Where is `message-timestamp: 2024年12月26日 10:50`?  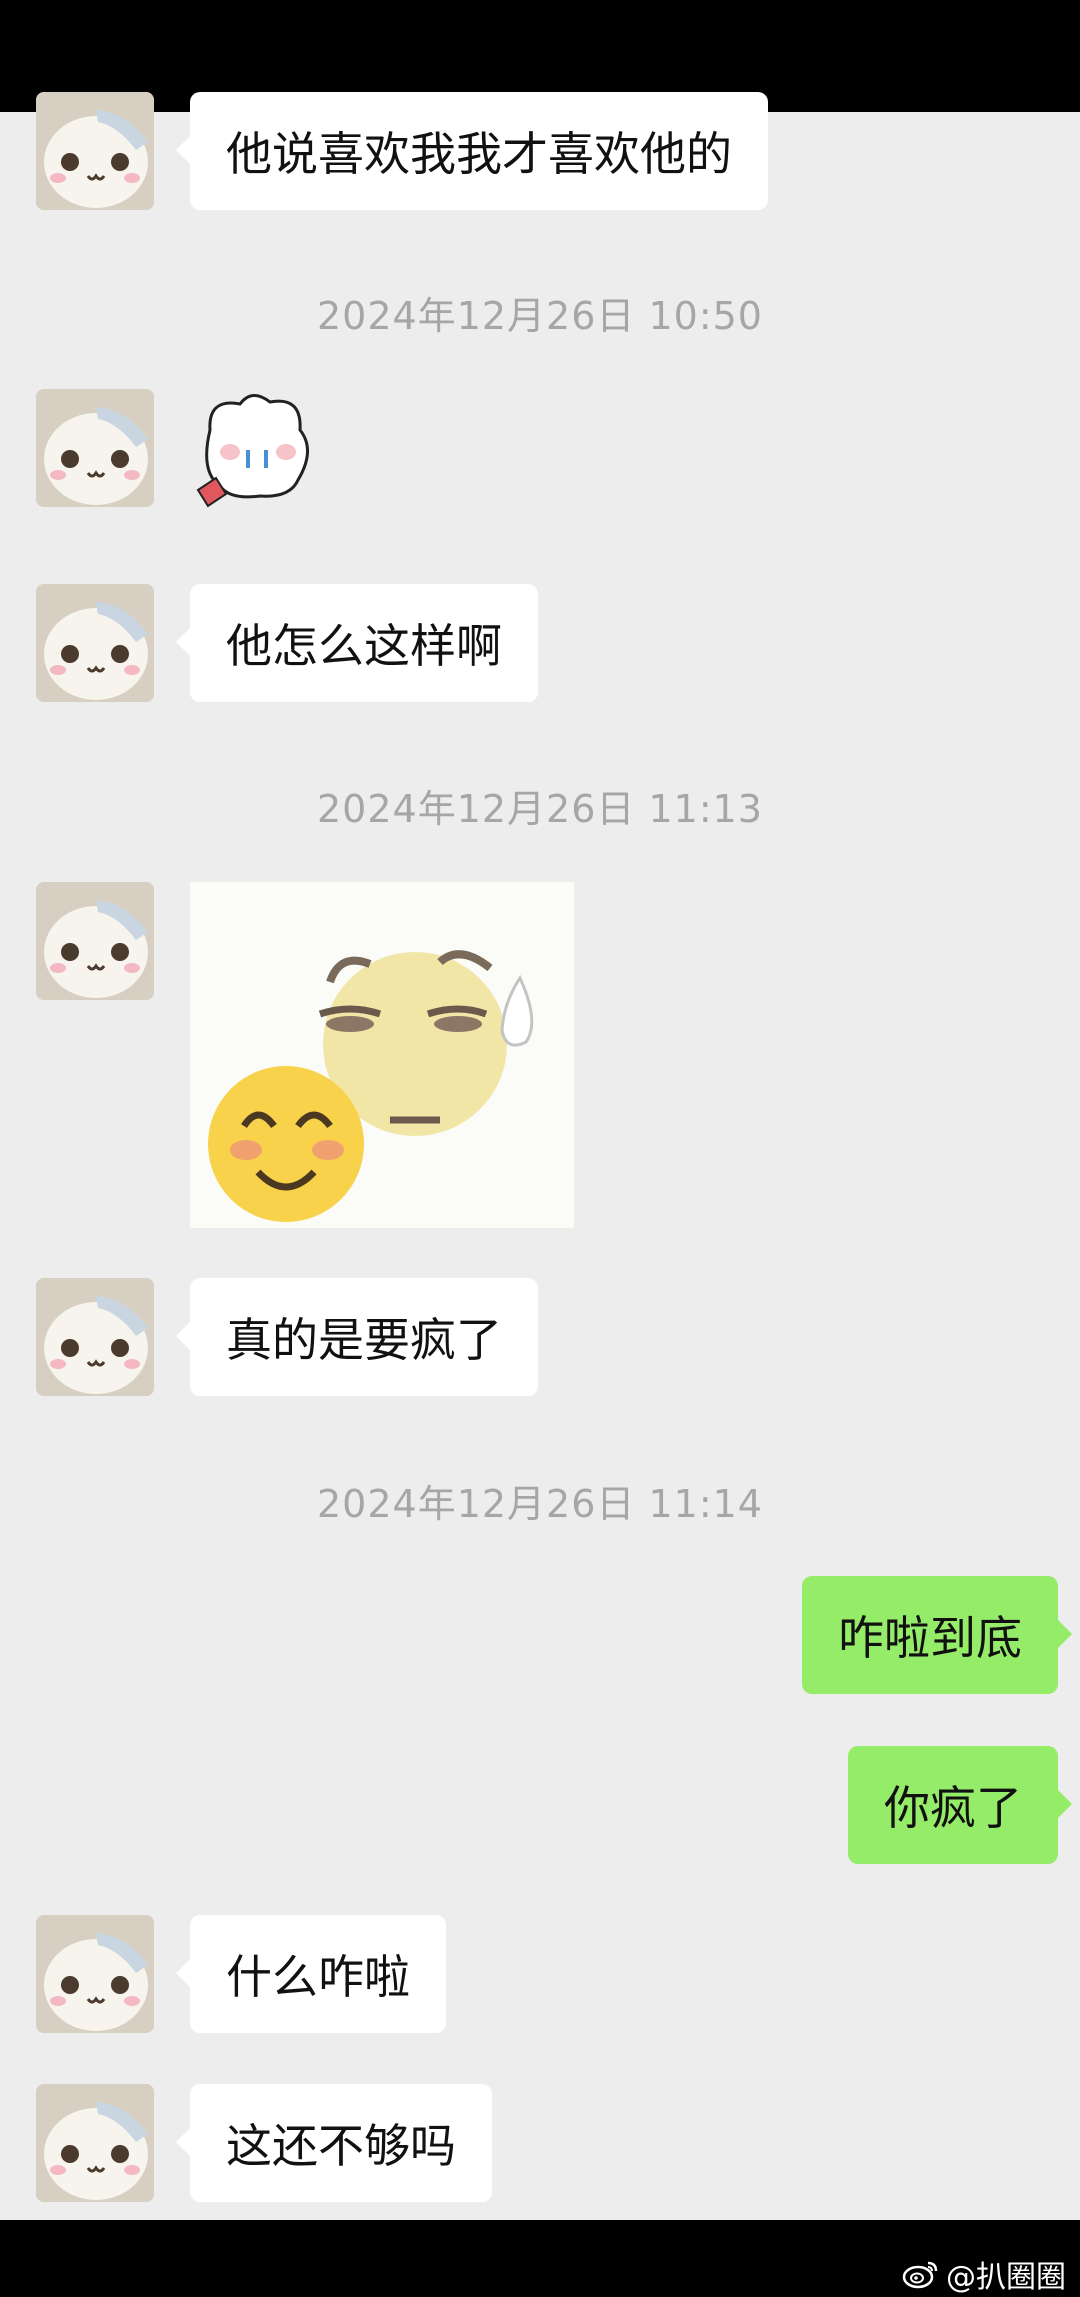
message-timestamp: 2024年12月26日 10:50 is located at coordinates (539, 316).